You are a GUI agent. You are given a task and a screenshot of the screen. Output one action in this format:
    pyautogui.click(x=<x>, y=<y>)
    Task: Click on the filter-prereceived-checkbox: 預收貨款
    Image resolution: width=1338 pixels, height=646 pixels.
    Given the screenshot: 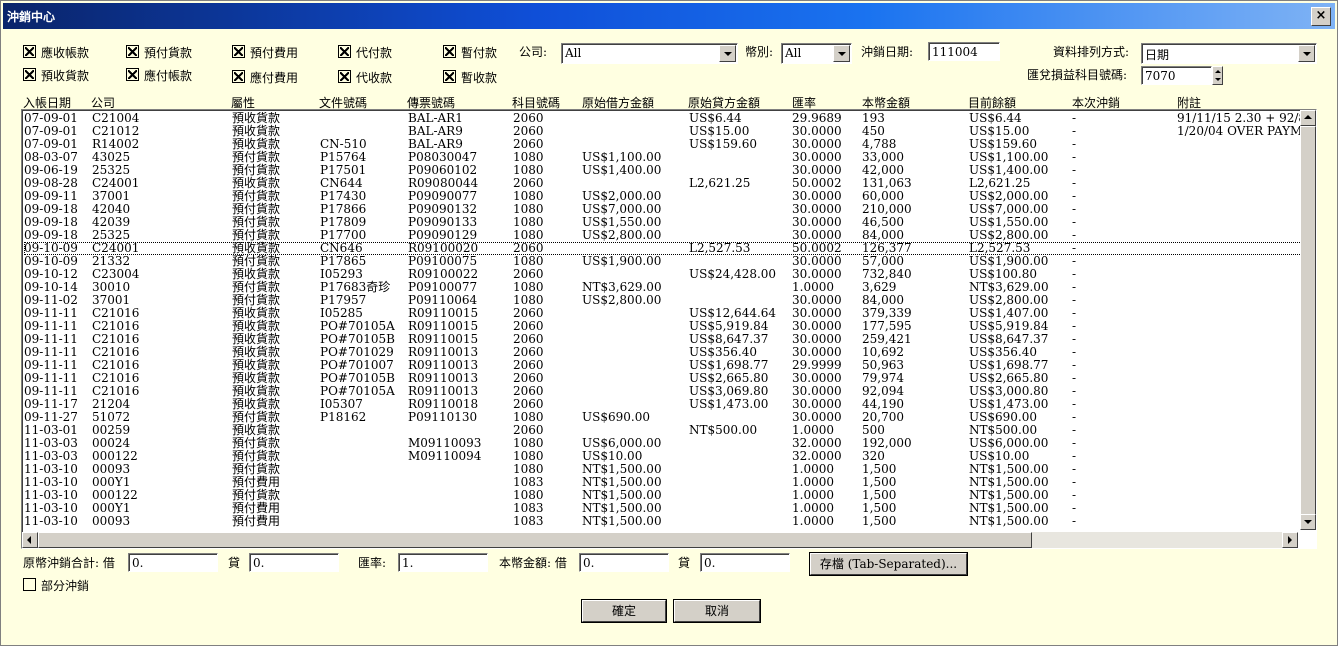 What is the action you would take?
    pyautogui.click(x=56, y=76)
    